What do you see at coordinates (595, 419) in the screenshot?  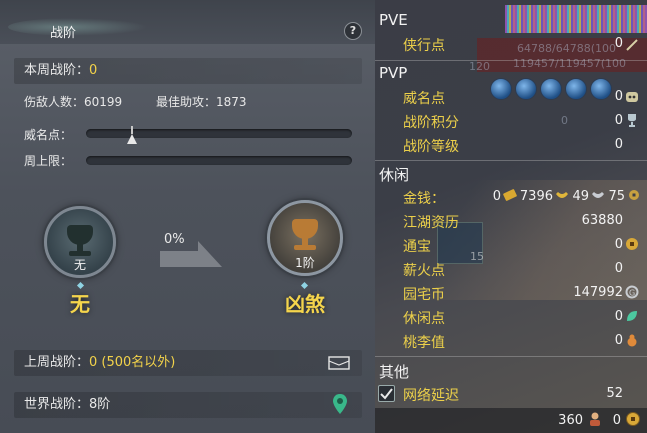 I see `character-icon` at bounding box center [595, 419].